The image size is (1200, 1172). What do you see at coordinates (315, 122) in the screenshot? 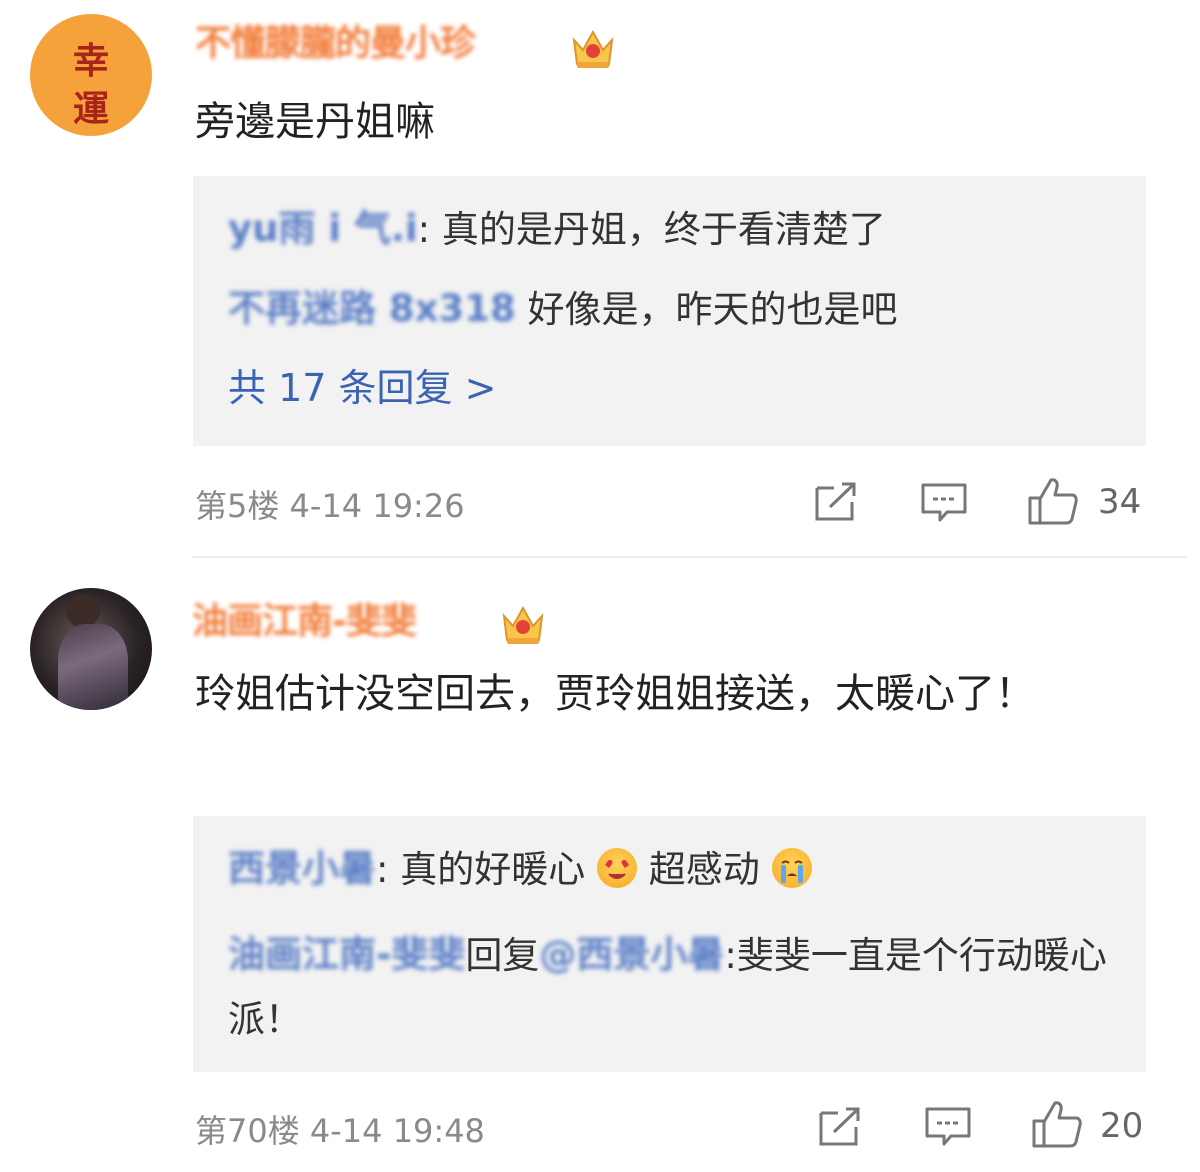
I see `comment-text: 旁邊是丹姐嘛` at bounding box center [315, 122].